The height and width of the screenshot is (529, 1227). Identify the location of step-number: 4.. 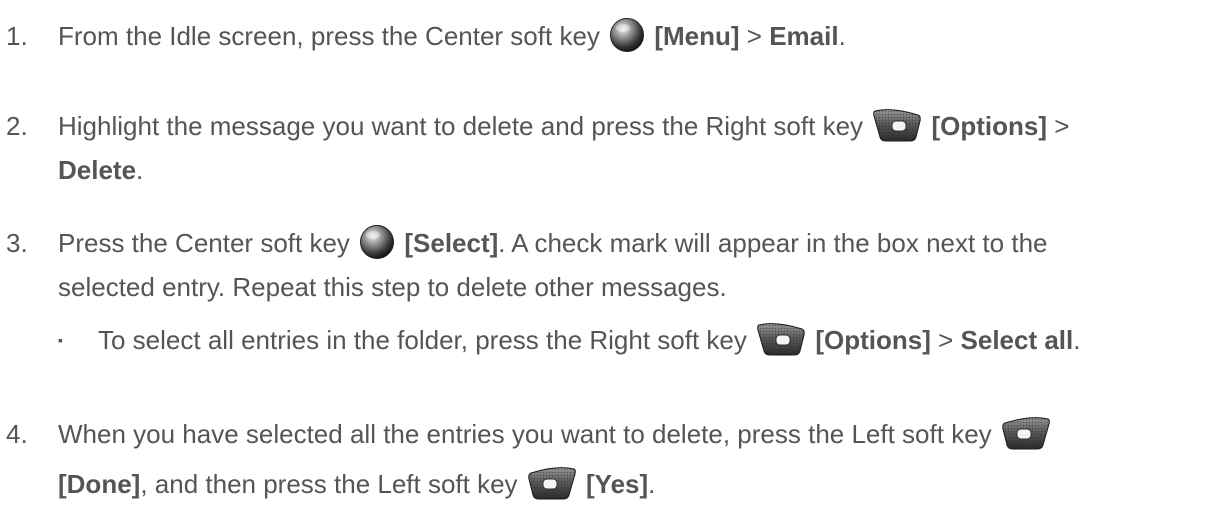
(17, 434).